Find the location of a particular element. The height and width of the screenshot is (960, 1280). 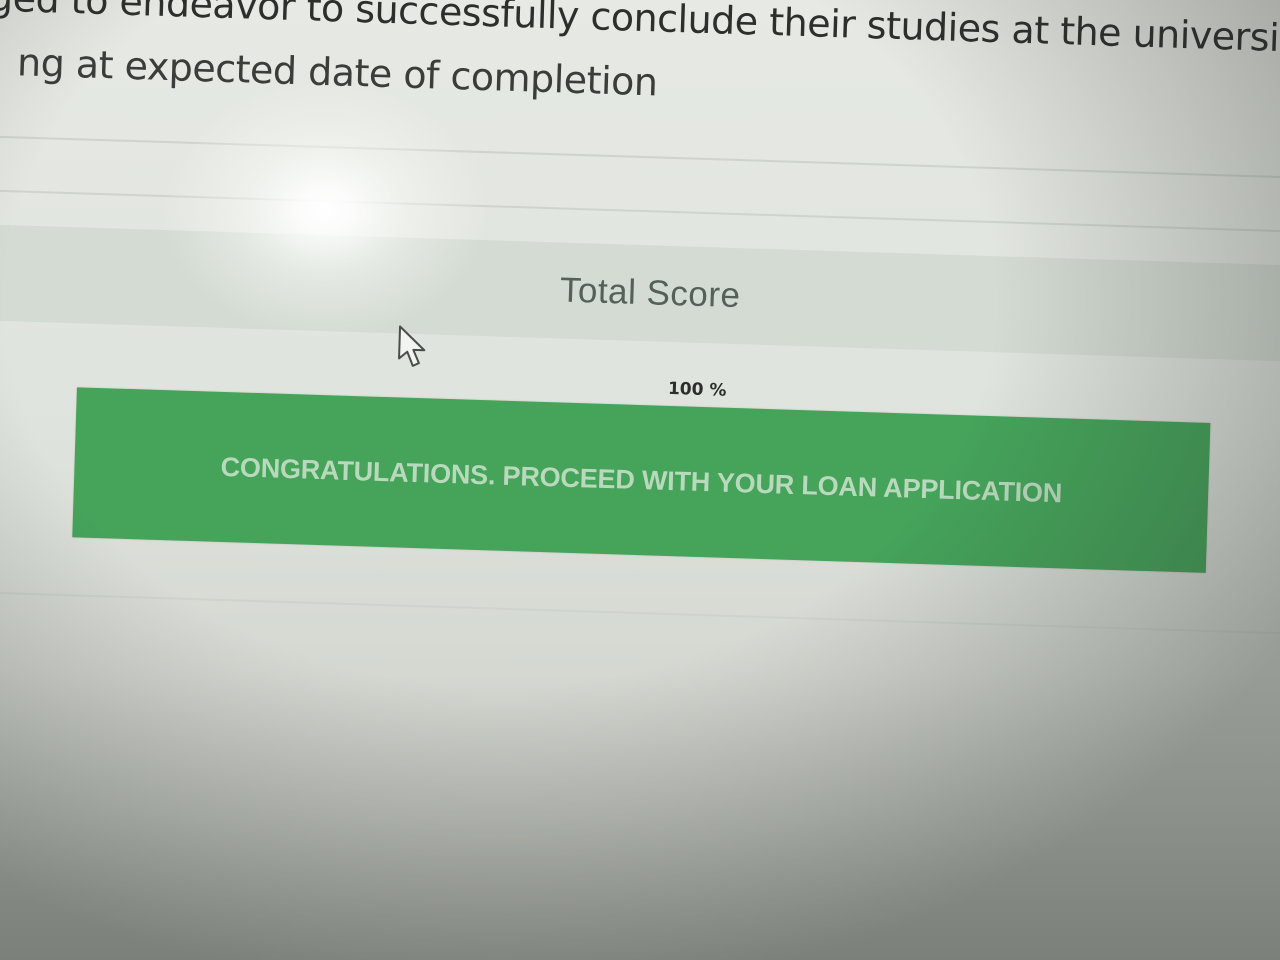

total-score-title: Total Score is located at coordinates (650, 293).